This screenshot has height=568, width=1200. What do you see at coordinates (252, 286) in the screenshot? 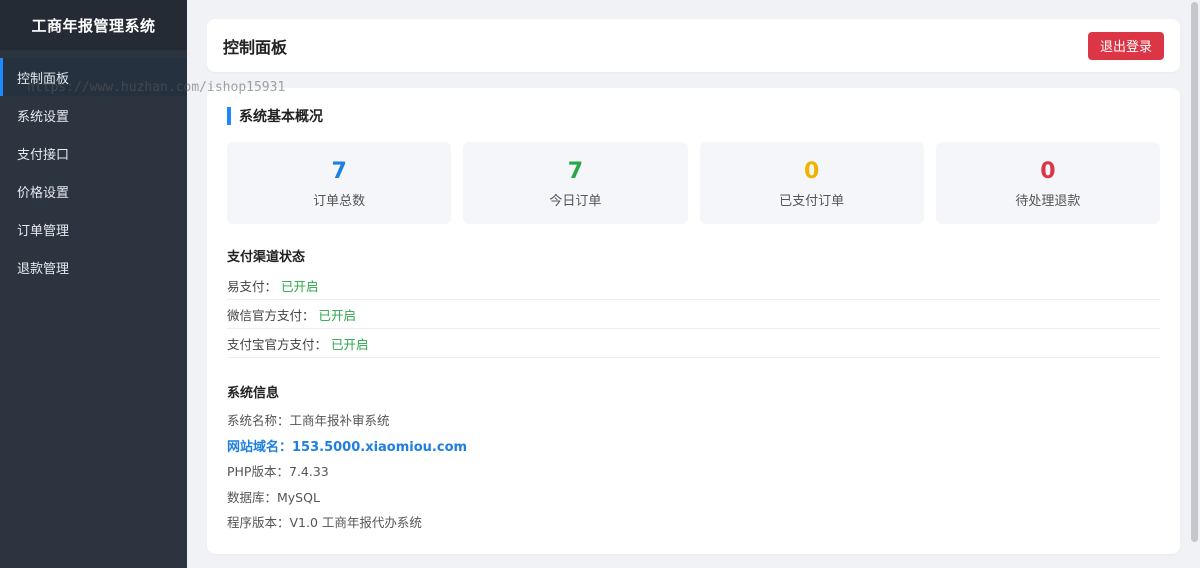
I see `payment-channel-name: 易支付：` at bounding box center [252, 286].